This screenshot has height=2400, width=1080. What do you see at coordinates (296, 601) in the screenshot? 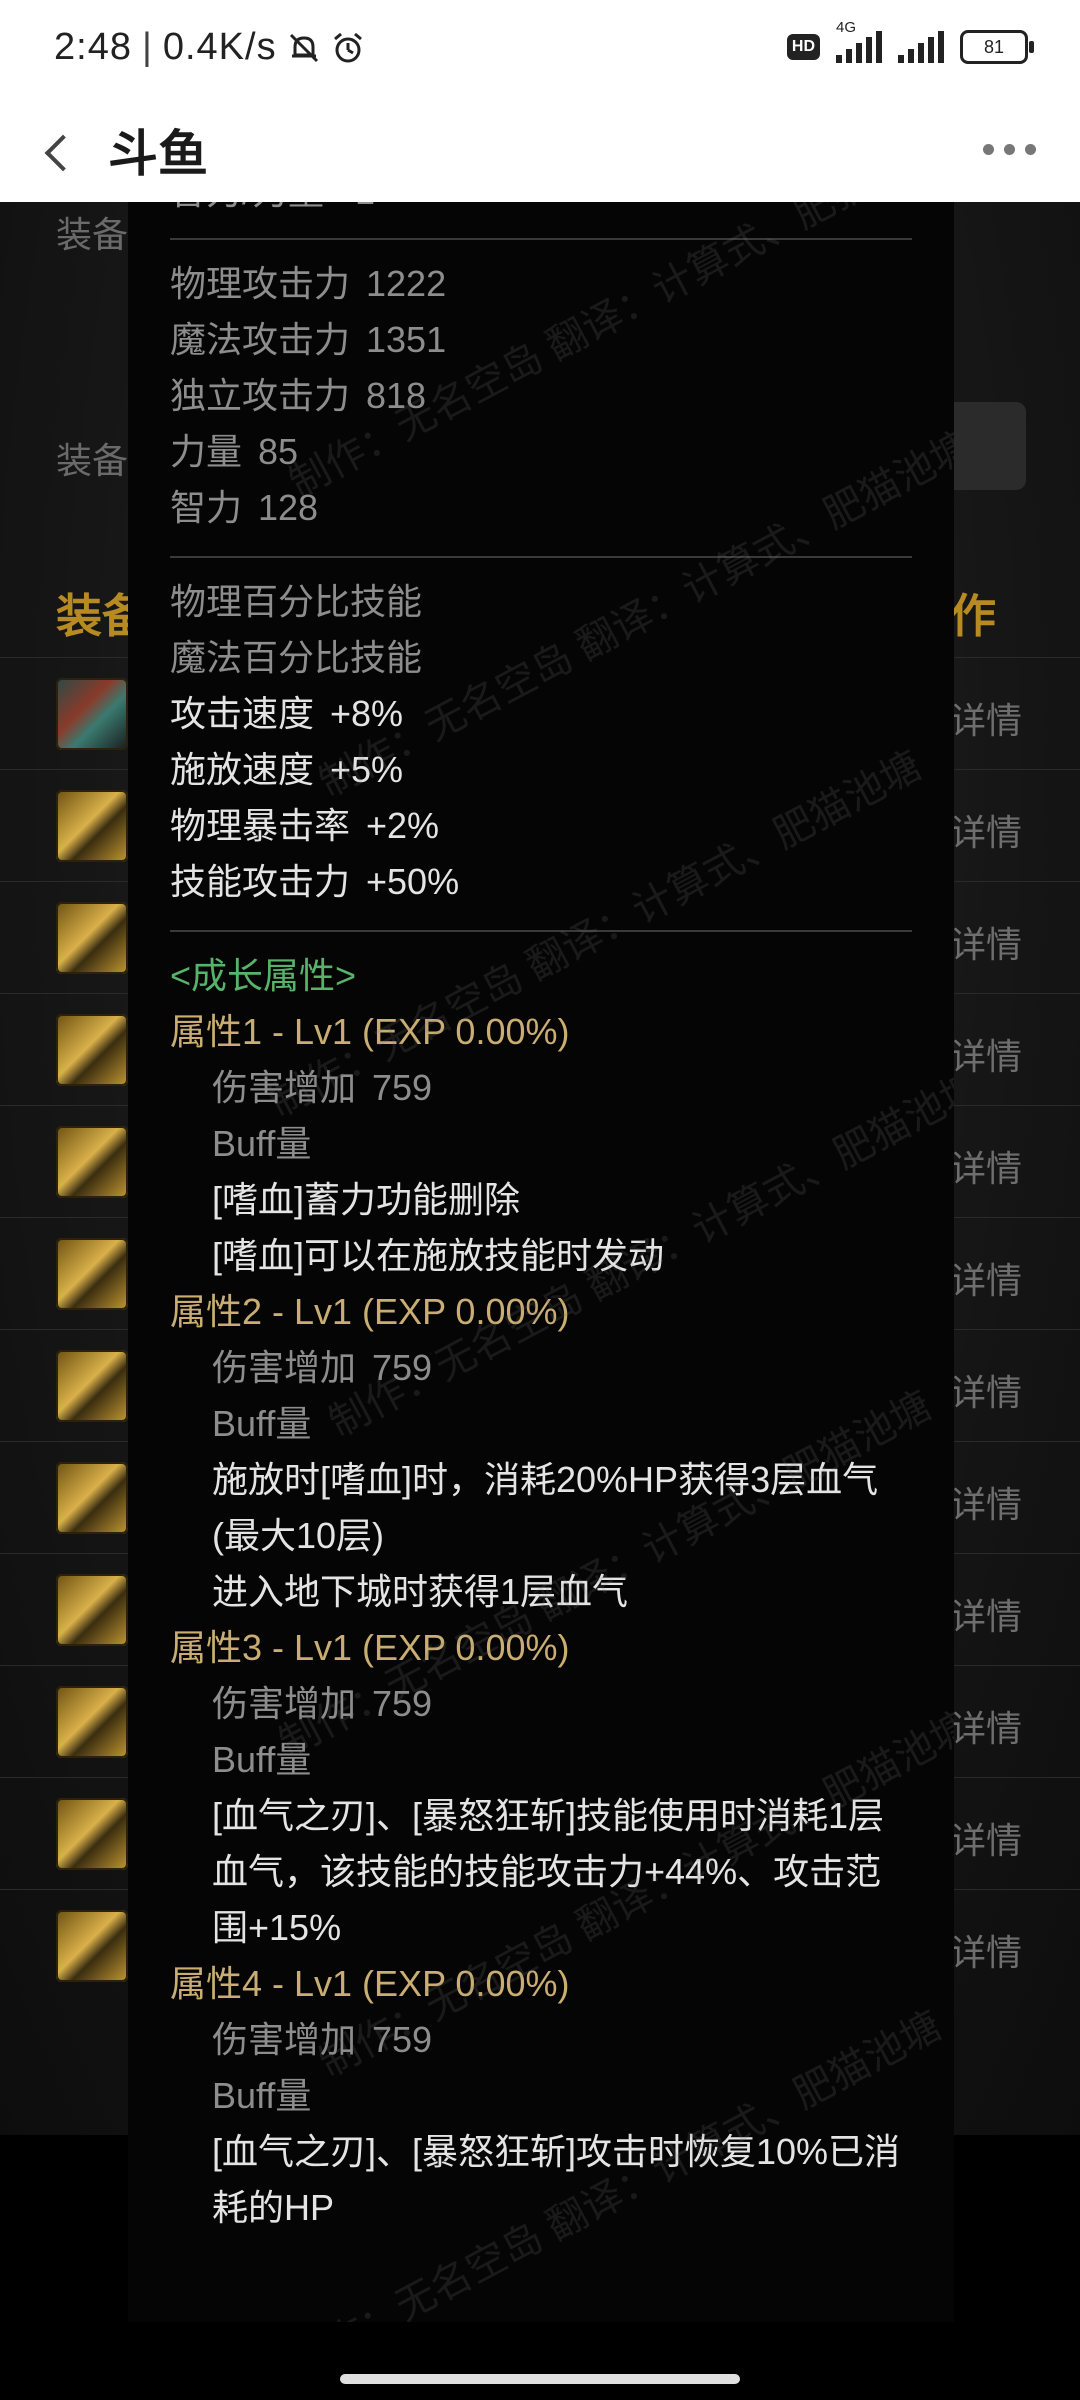
I see `skill-line: 物理百分比技能` at bounding box center [296, 601].